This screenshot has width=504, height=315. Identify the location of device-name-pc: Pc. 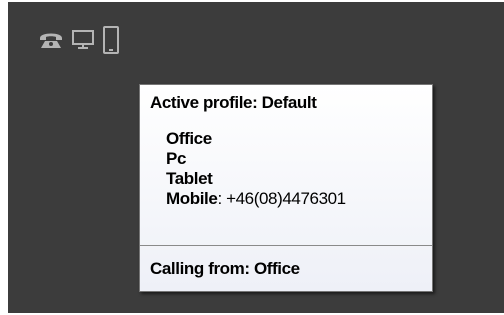
(176, 158).